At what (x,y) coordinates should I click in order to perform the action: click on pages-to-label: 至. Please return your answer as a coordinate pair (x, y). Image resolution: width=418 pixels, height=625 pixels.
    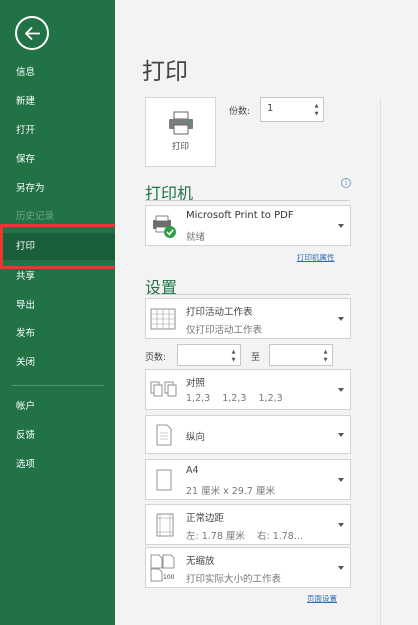
    Looking at the image, I should click on (256, 358).